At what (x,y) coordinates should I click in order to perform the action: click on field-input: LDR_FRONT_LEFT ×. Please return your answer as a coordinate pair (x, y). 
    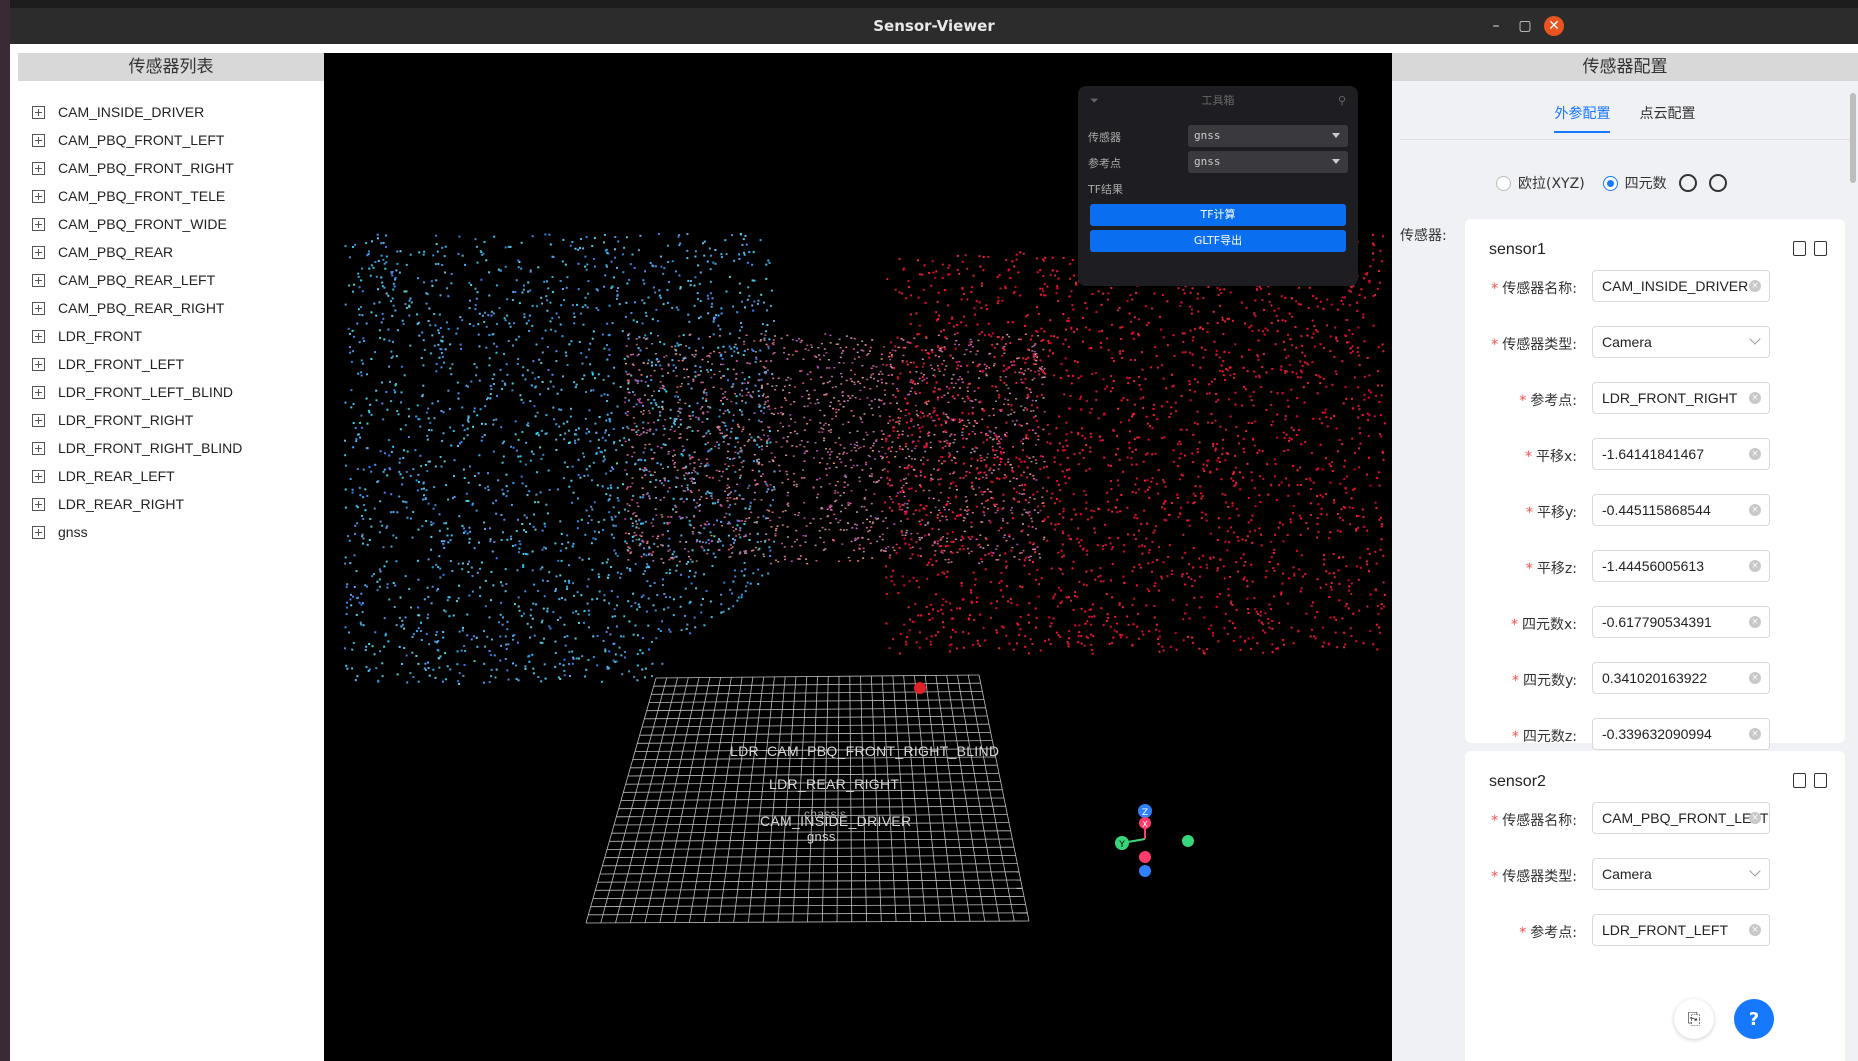
    Looking at the image, I should click on (1681, 930).